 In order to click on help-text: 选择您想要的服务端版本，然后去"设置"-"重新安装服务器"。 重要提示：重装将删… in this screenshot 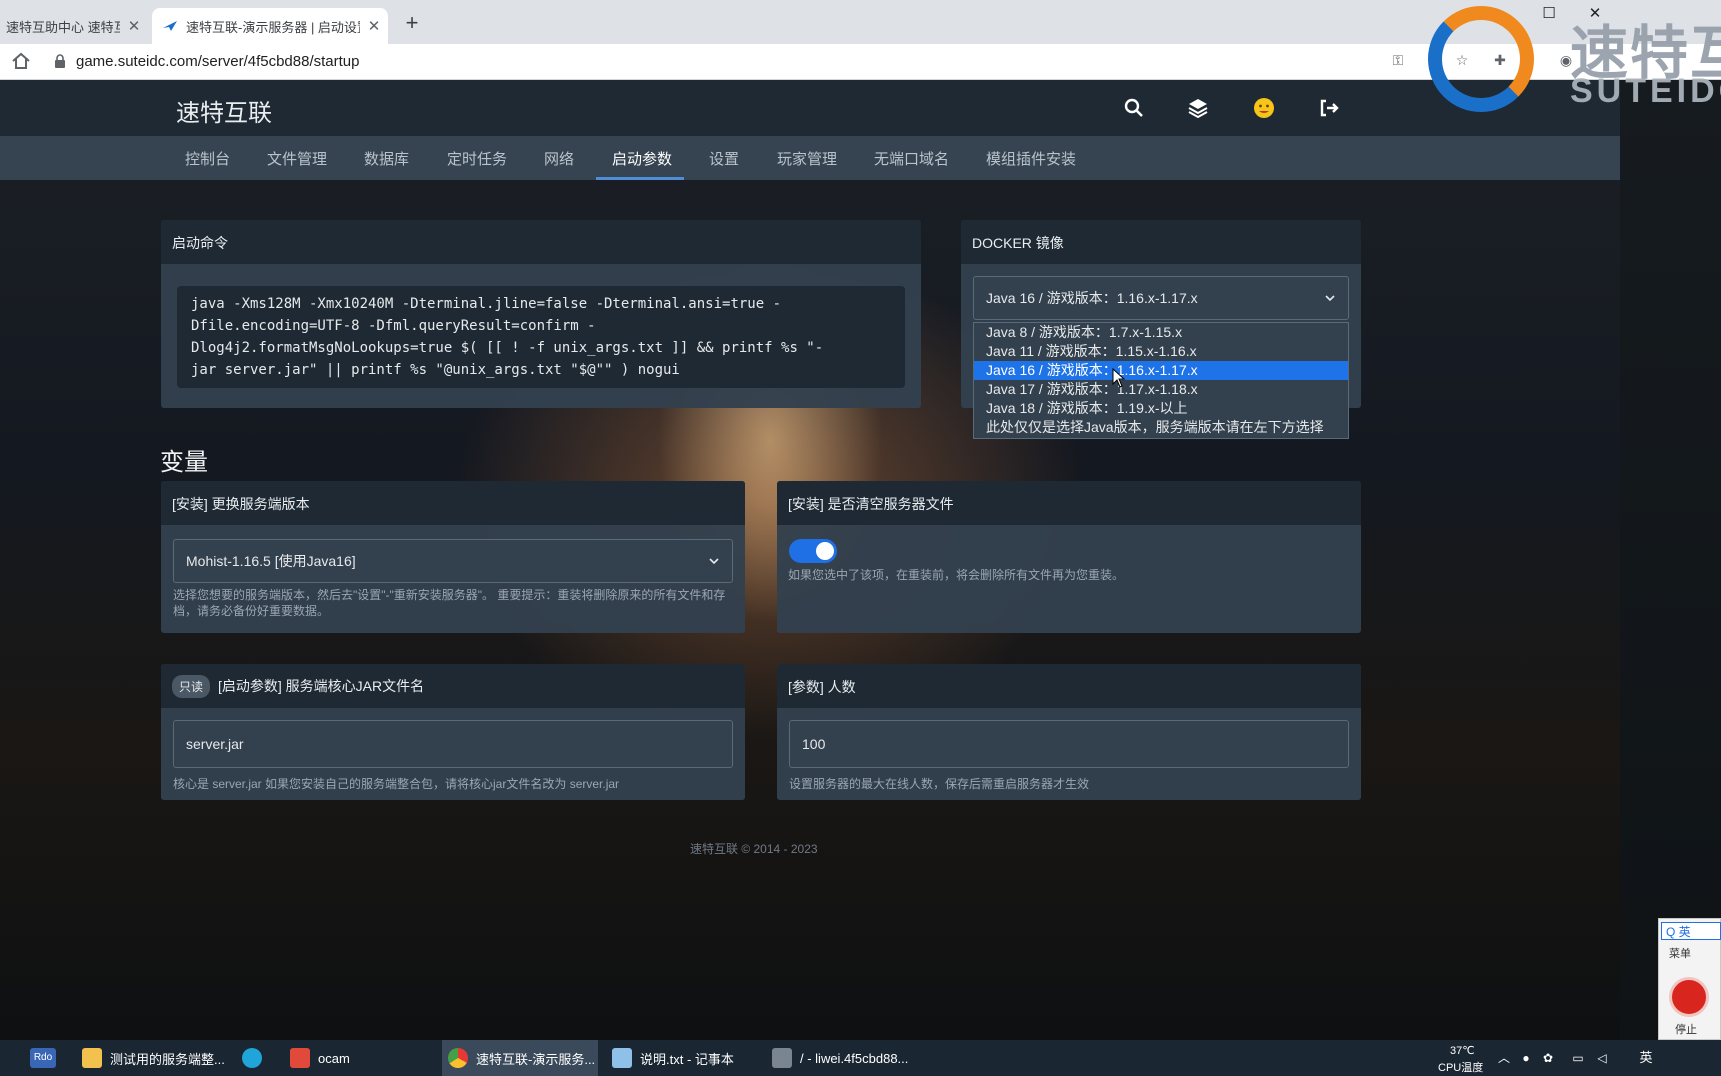, I will do `click(449, 603)`.